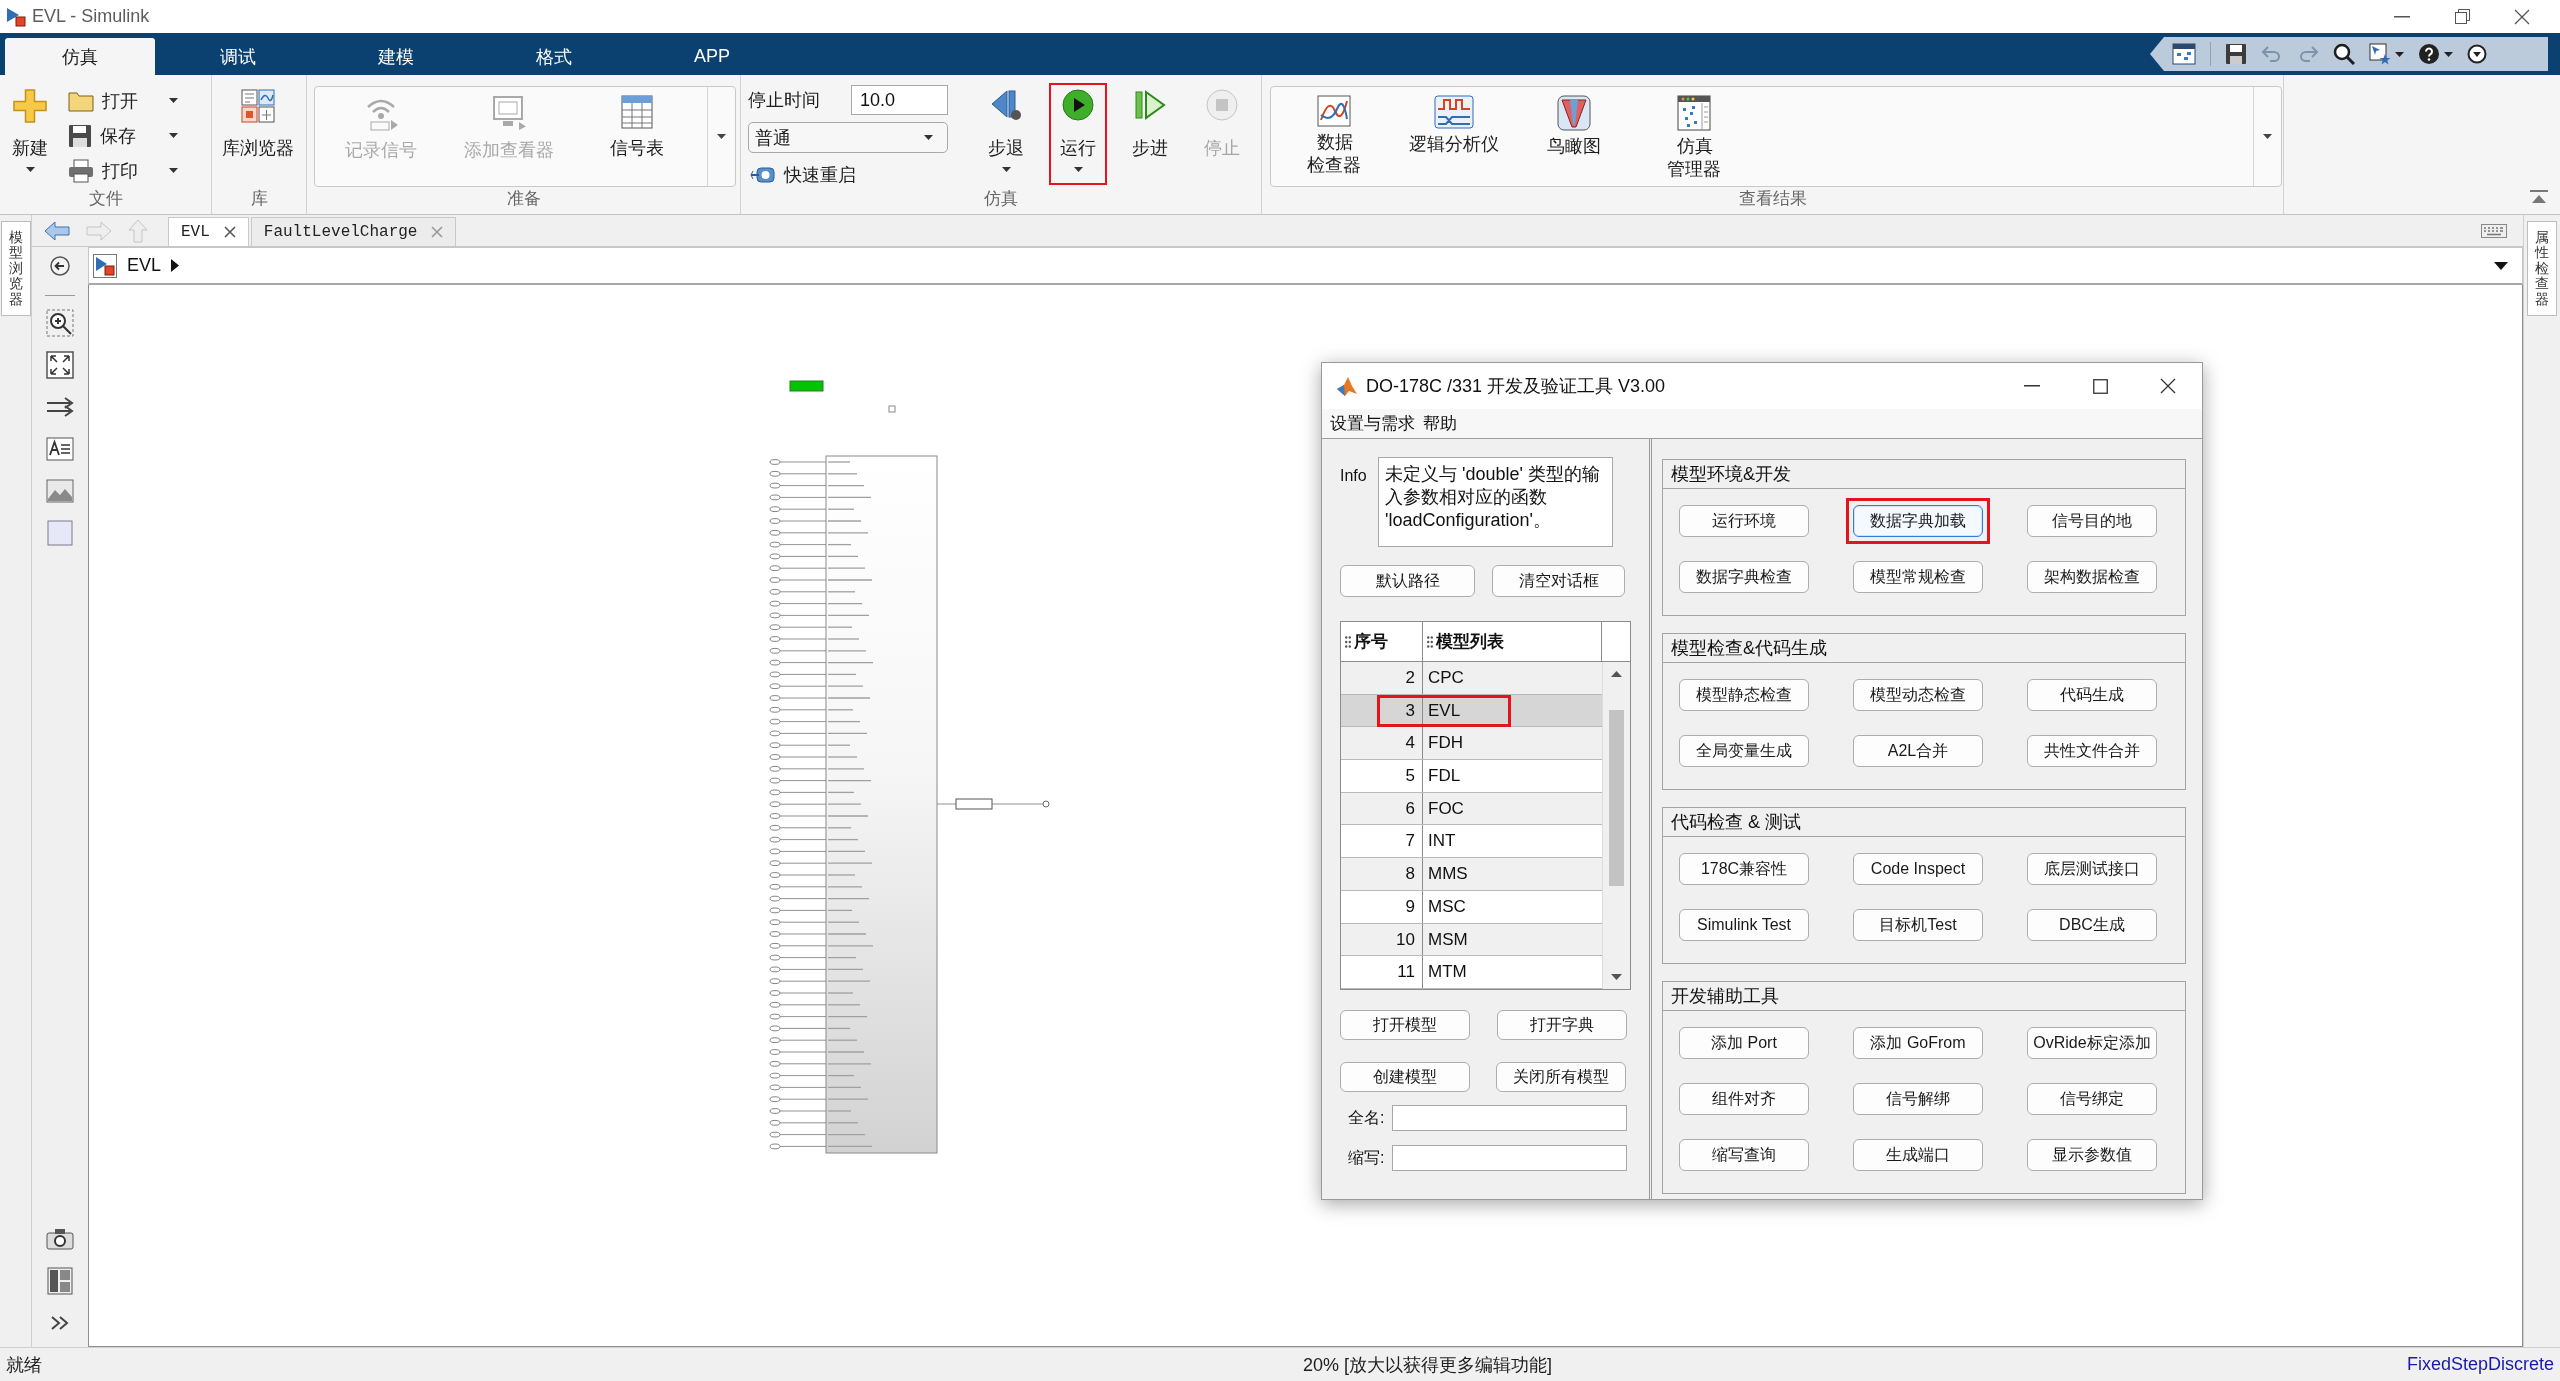 This screenshot has height=1381, width=2560. I want to click on dialog-button: 共性文件合并, so click(2092, 751).